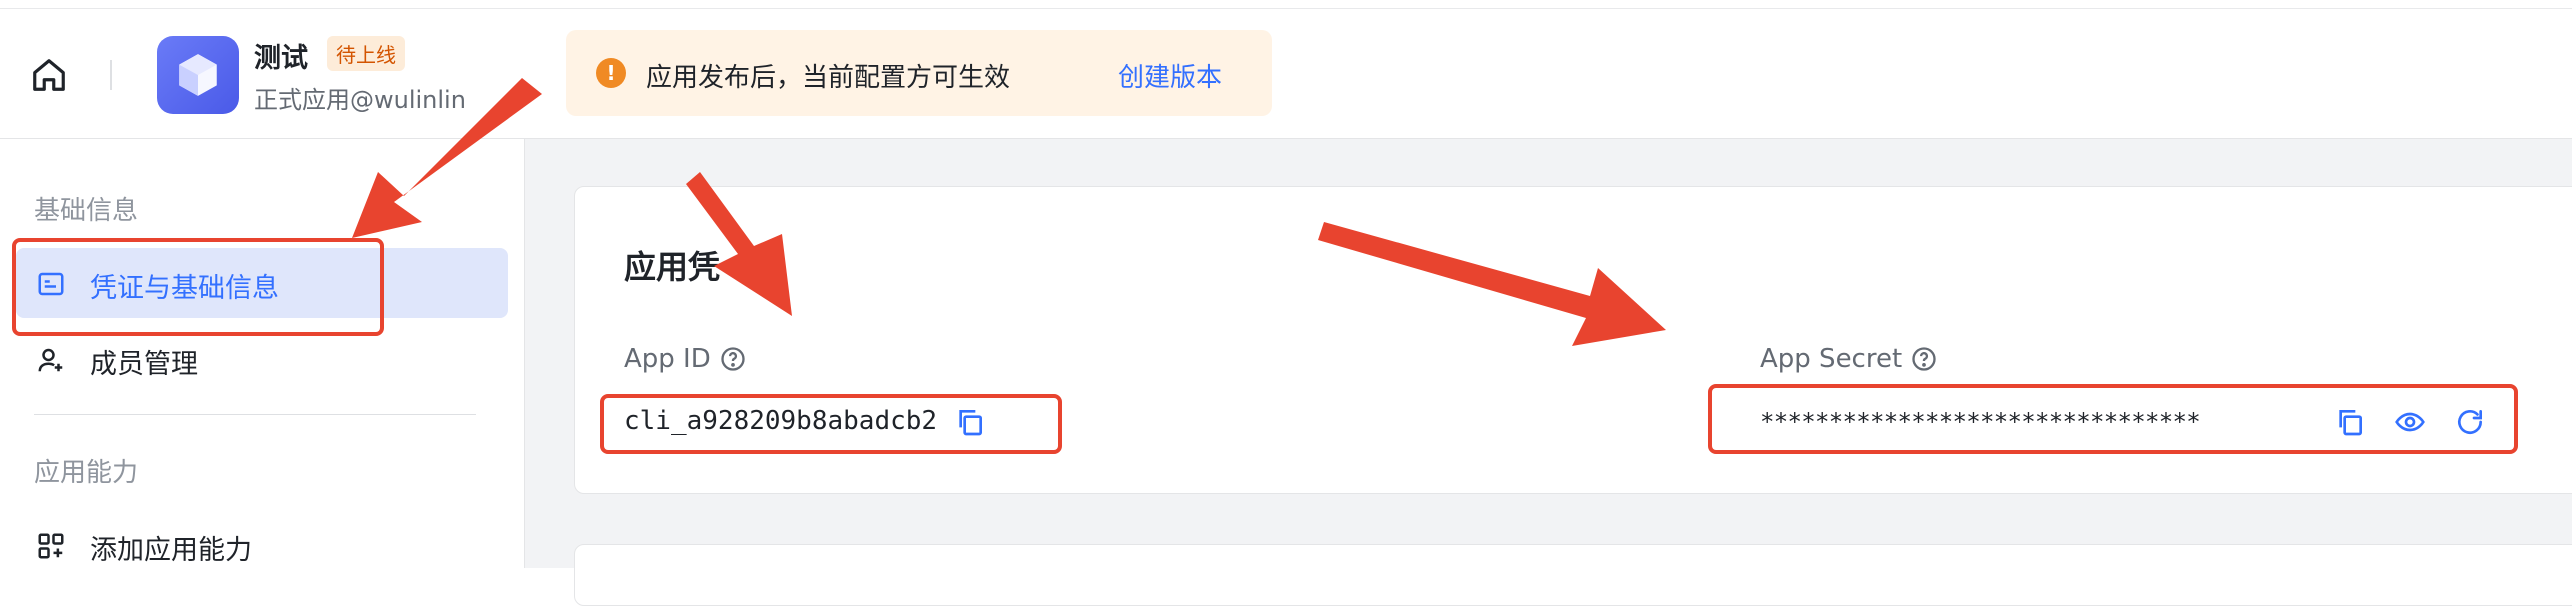 This screenshot has width=2572, height=606. Describe the element at coordinates (672, 267) in the screenshot. I see `credentials-title: 应用凭` at that location.